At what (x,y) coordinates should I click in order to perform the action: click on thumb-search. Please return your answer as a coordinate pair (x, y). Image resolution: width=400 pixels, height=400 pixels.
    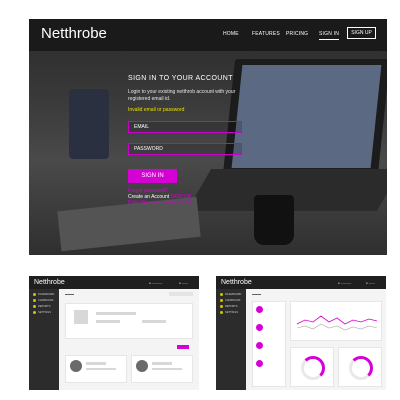
    Looking at the image, I should click on (181, 294).